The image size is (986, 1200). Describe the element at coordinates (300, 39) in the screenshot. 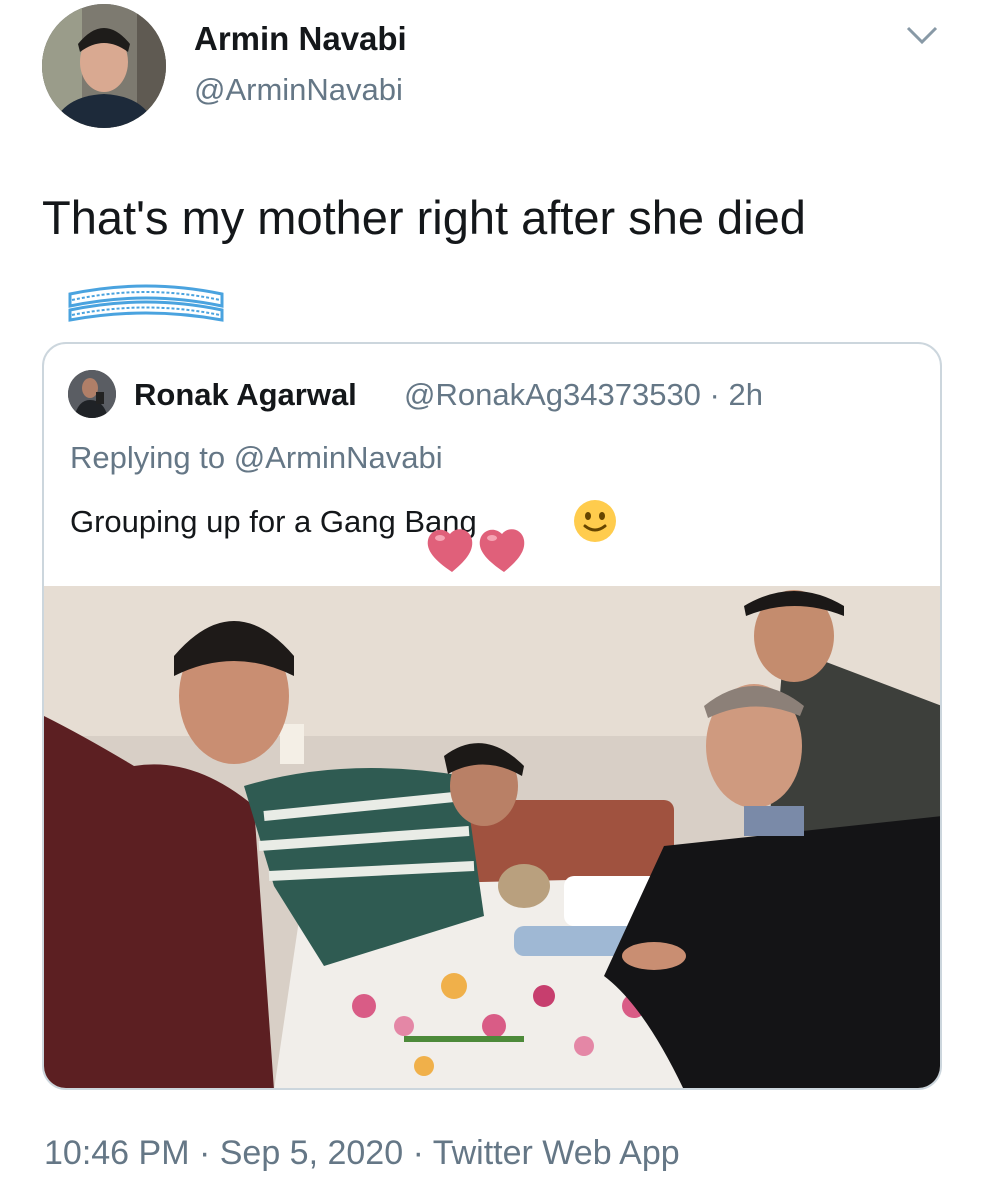

I see `author-name: Armin Navabi` at that location.